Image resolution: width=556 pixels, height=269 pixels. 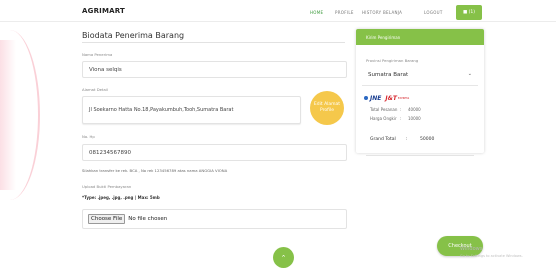 I want to click on nav-history: HISTORY BELANJA, so click(x=382, y=12).